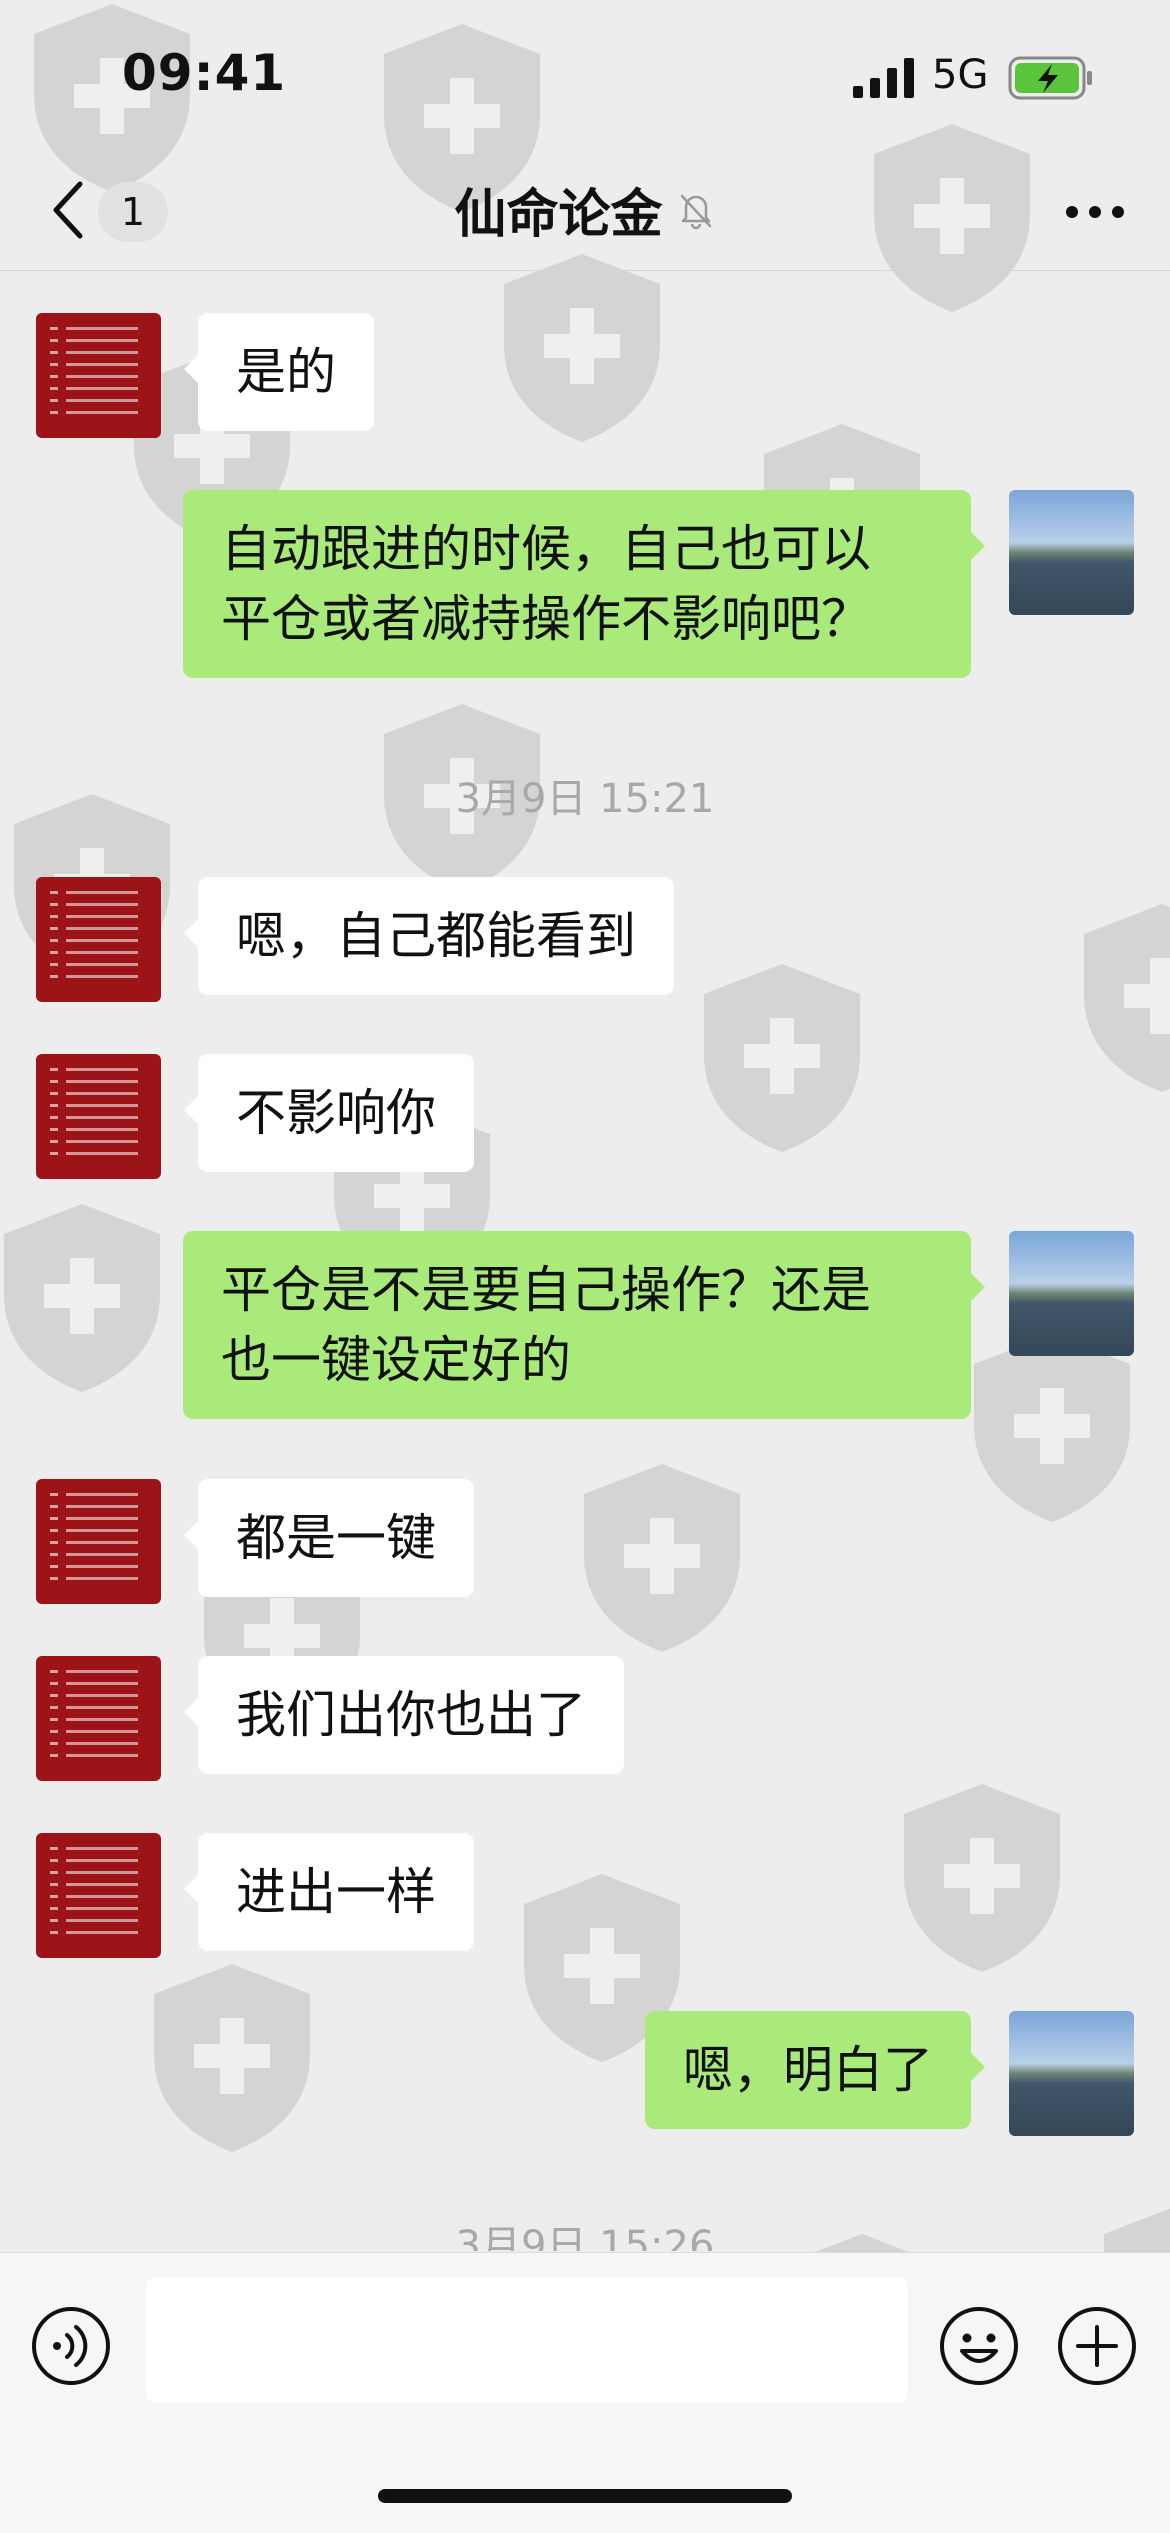 This screenshot has width=1170, height=2533. Describe the element at coordinates (584, 1325) in the screenshot. I see `message-bubble-outgoing: 平仓是不是要自己操作？还是 也一键设定好的` at that location.